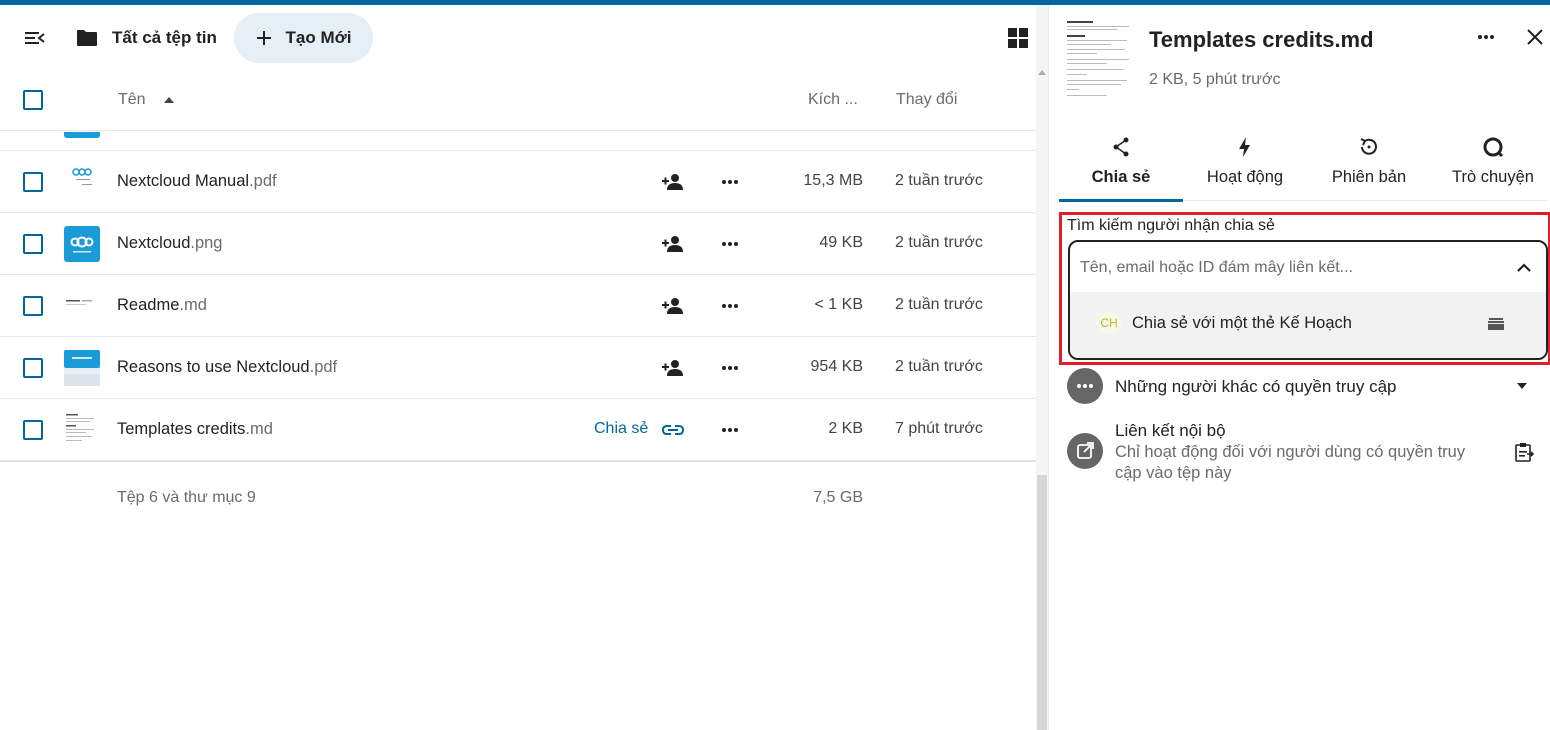 The height and width of the screenshot is (730, 1550). Describe the element at coordinates (1215, 79) in the screenshot. I see `sidebar-file-subtitle: 2 KB, 5 phút trước` at that location.